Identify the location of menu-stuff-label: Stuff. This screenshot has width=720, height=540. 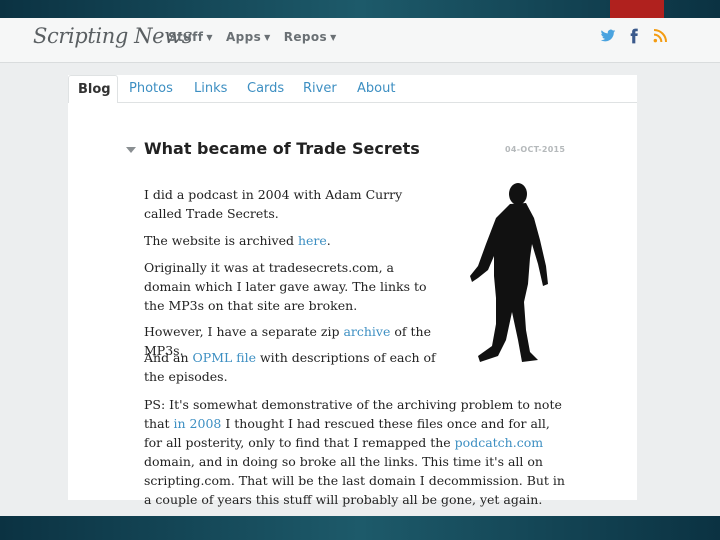
(186, 37).